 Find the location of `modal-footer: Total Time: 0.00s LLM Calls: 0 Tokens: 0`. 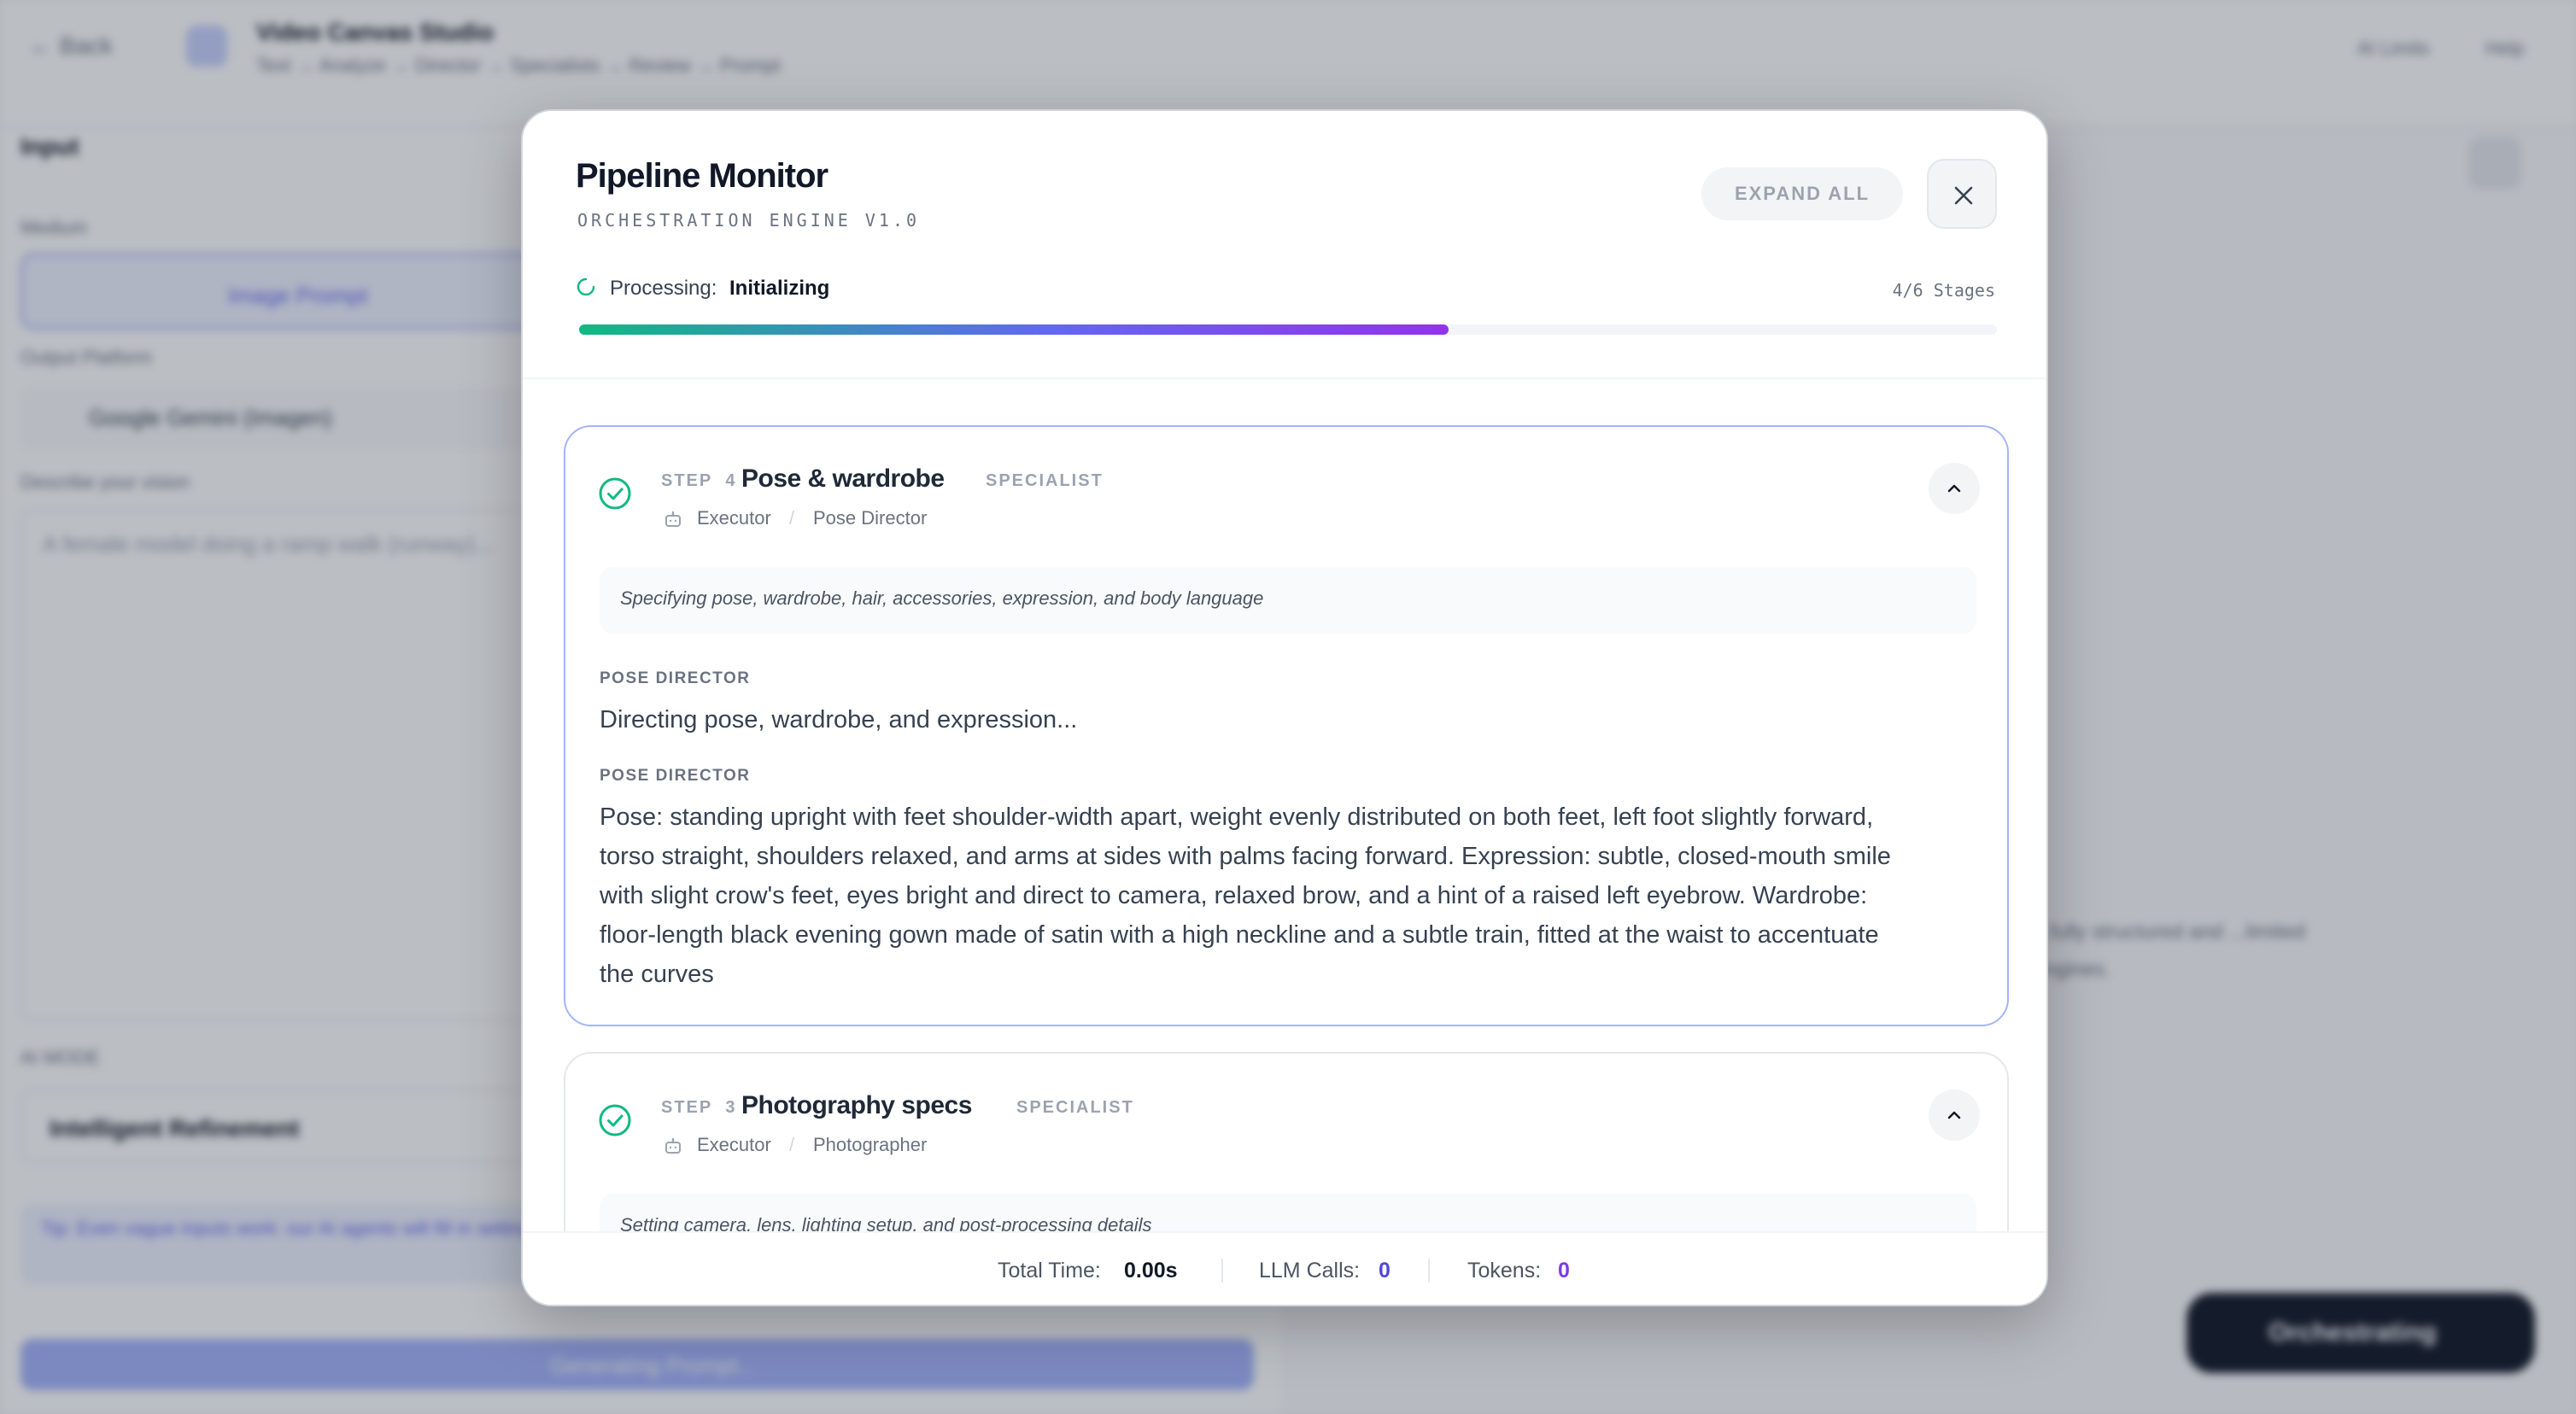

modal-footer: Total Time: 0.00s LLM Calls: 0 Tokens: 0 is located at coordinates (1284, 1268).